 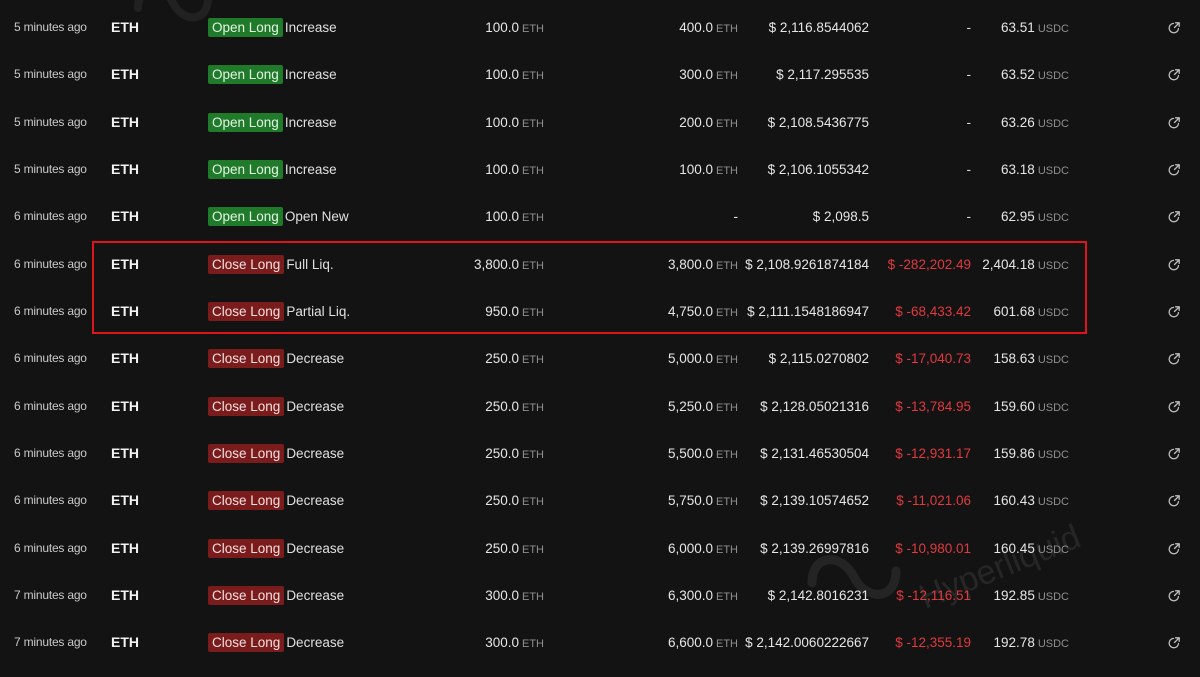 What do you see at coordinates (278, 216) in the screenshot?
I see `trade-direction: Open Long Open New` at bounding box center [278, 216].